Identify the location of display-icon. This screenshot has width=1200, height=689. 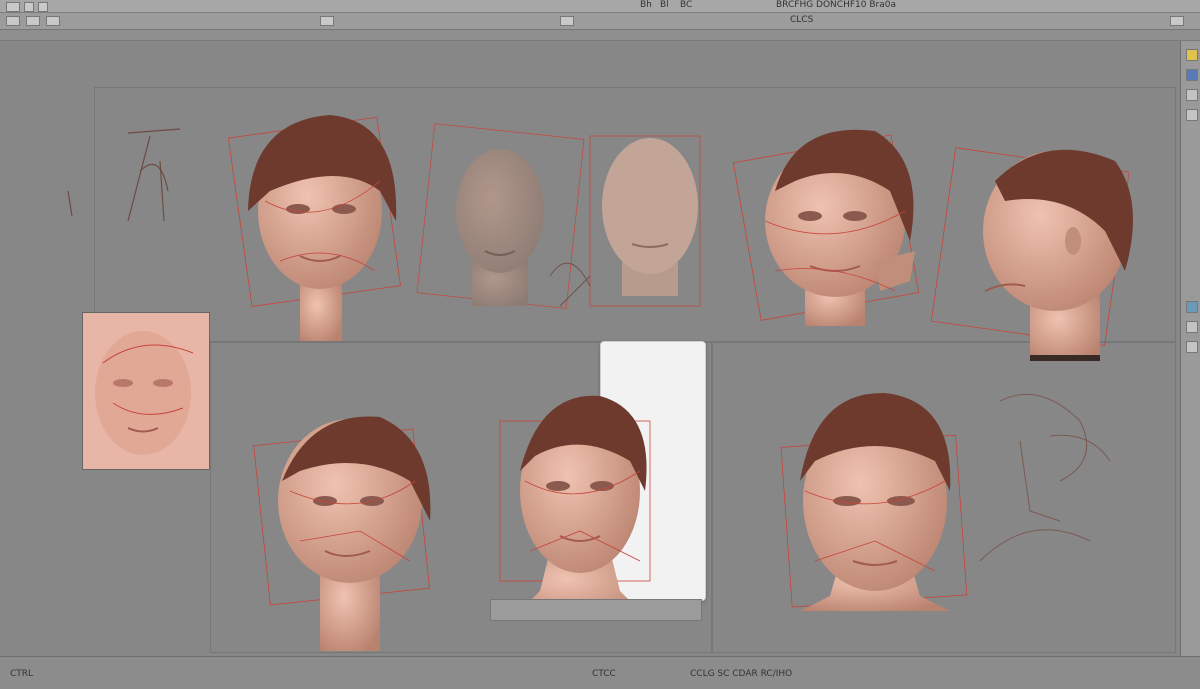
(1192, 307).